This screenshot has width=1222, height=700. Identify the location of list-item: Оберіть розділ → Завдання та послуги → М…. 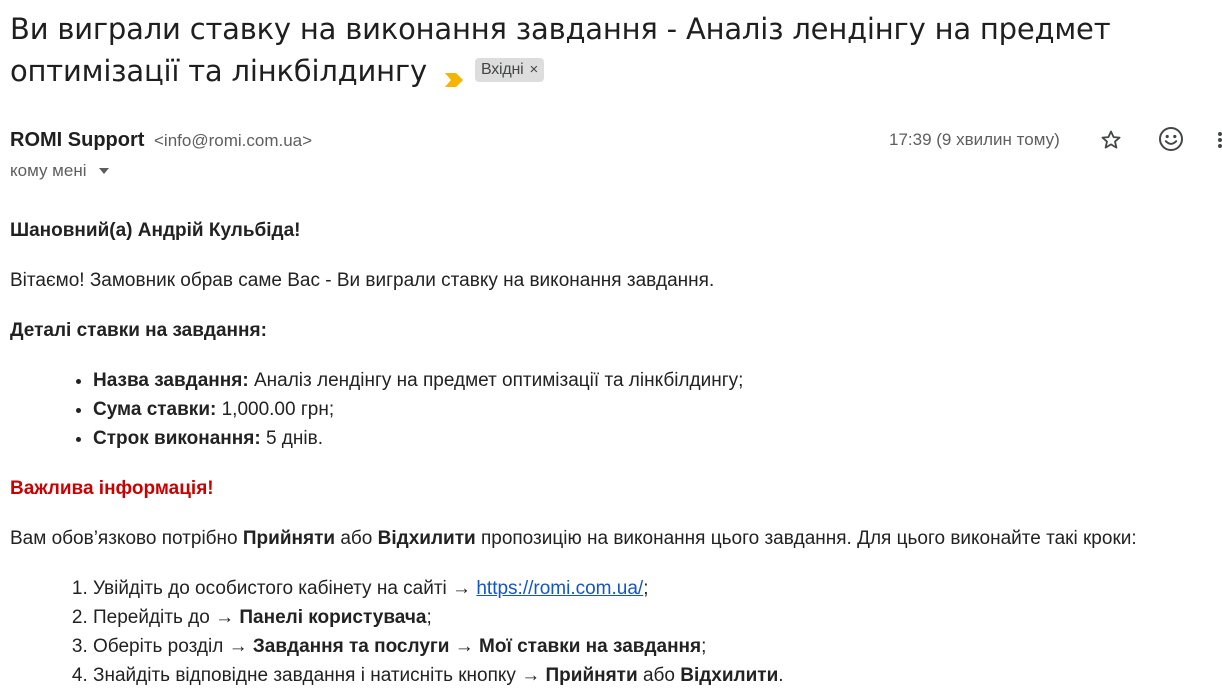
(651, 646).